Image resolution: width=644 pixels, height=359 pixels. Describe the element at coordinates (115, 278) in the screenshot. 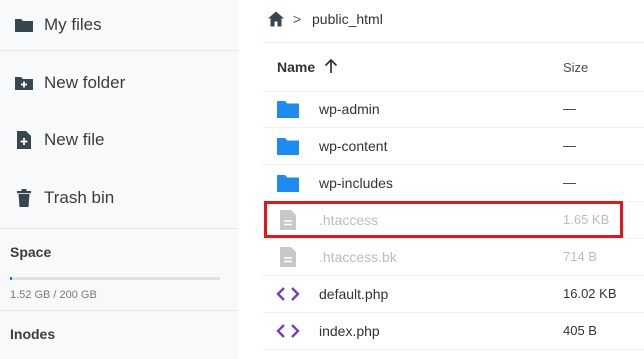

I see `space-usage-bar` at that location.